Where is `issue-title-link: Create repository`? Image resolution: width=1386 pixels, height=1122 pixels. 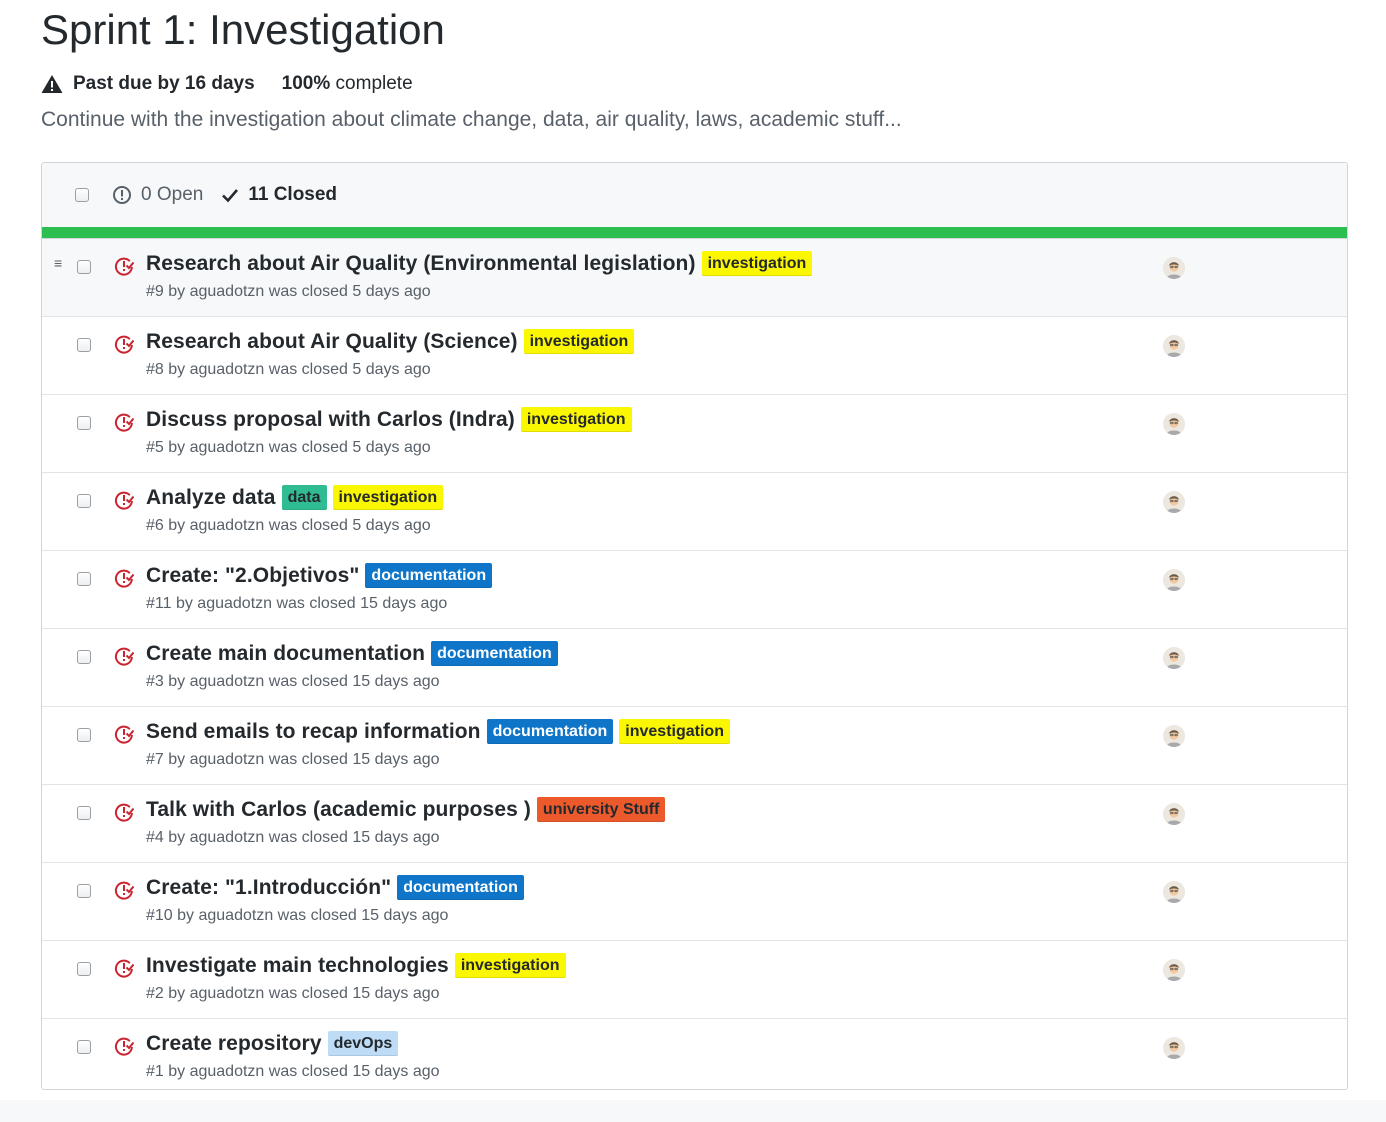 issue-title-link: Create repository is located at coordinates (234, 1044).